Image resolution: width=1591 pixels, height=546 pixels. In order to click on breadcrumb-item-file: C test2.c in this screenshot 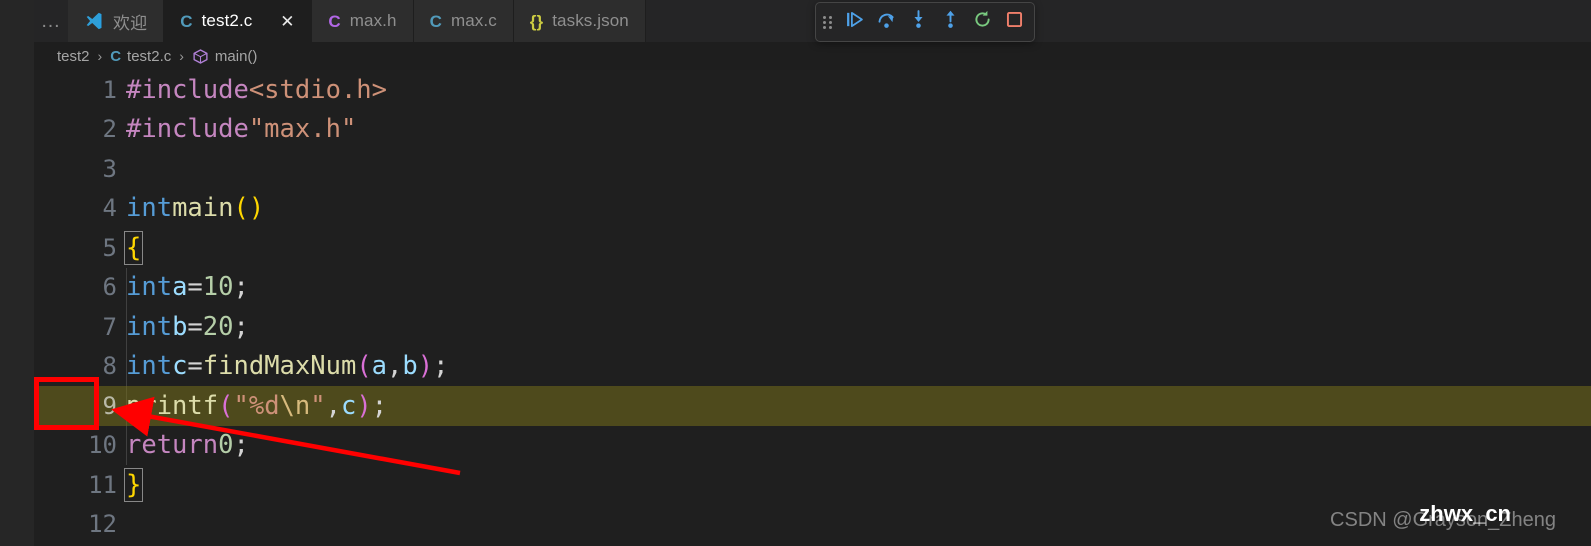, I will do `click(140, 56)`.